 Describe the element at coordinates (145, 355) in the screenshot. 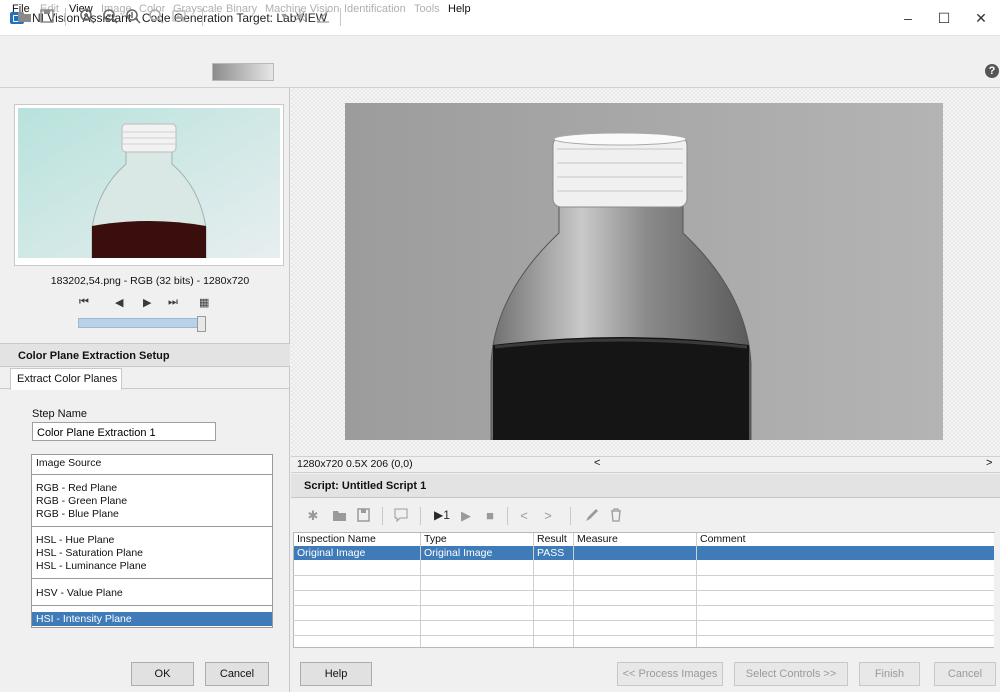

I see `setup-header: Color Plane Extraction Setup` at that location.